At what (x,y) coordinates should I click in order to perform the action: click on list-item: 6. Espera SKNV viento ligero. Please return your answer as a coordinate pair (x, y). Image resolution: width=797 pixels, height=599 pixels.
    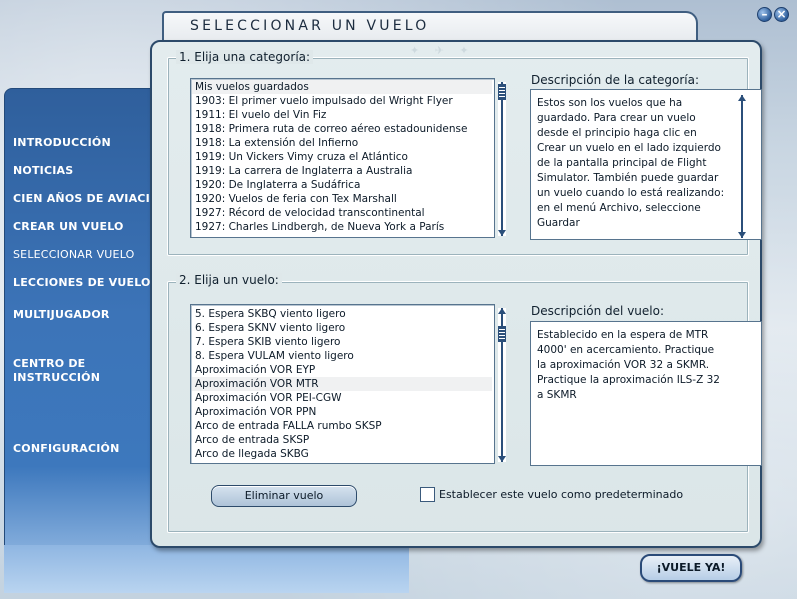
    Looking at the image, I should click on (270, 328).